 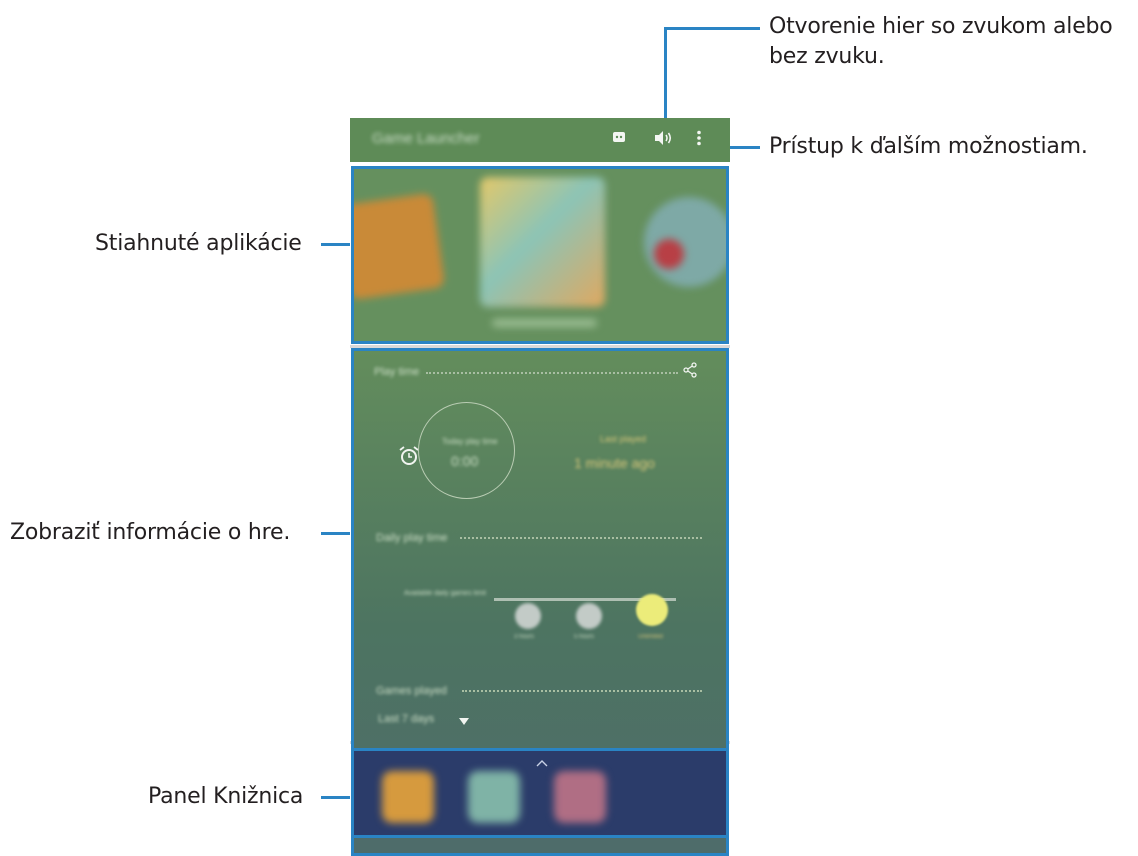 I want to click on more-icon, so click(x=699, y=140).